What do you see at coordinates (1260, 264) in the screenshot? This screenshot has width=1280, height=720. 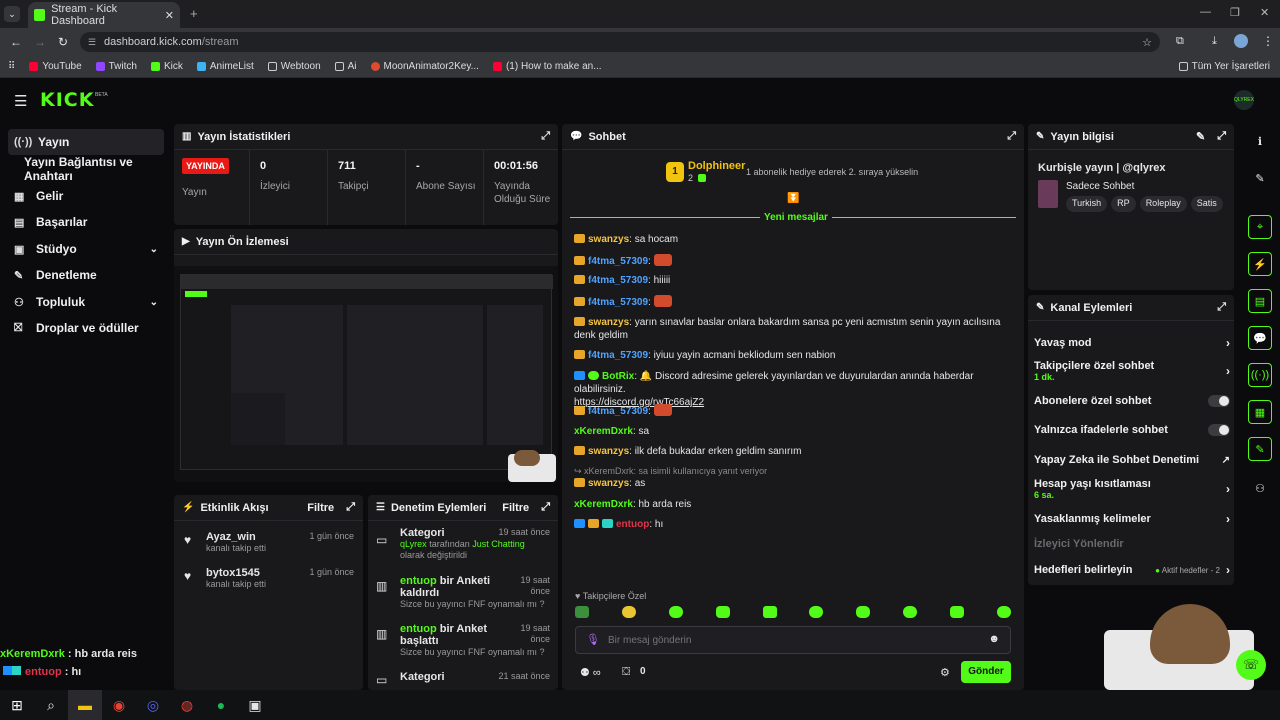 I see `lightning-icon: ⚡` at bounding box center [1260, 264].